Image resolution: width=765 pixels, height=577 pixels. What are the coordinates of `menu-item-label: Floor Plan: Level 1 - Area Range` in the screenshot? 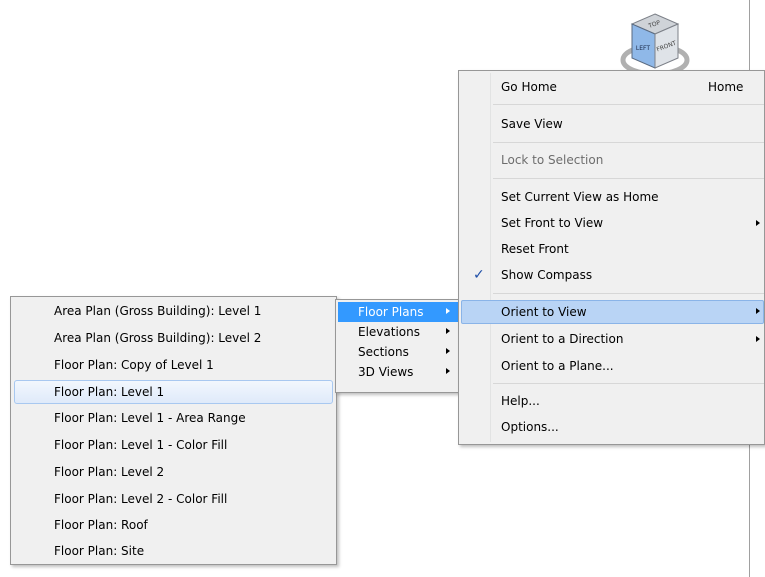 It's located at (150, 418).